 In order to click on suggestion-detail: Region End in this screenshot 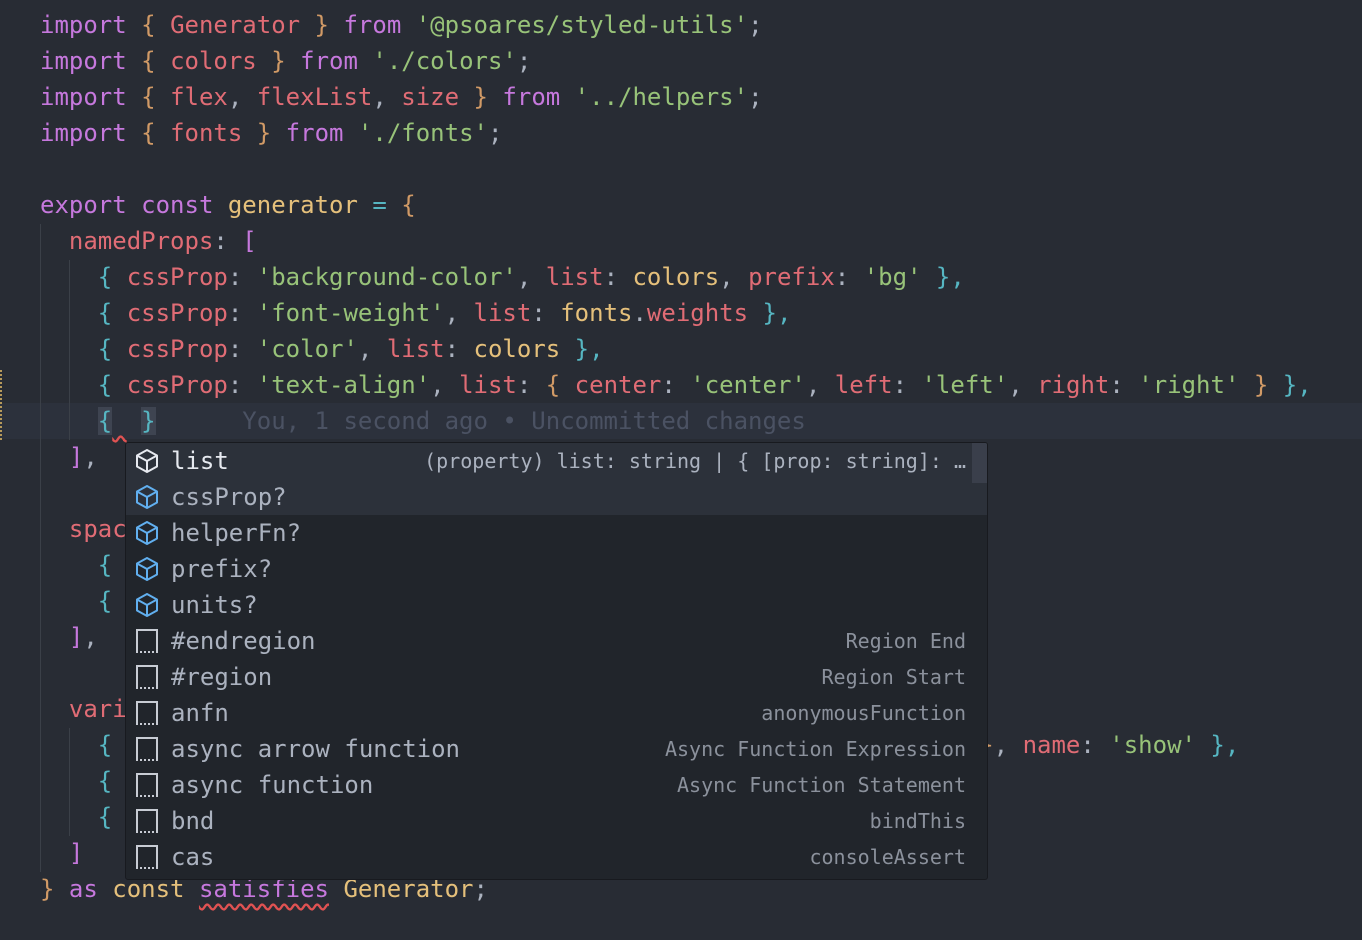, I will do `click(905, 641)`.